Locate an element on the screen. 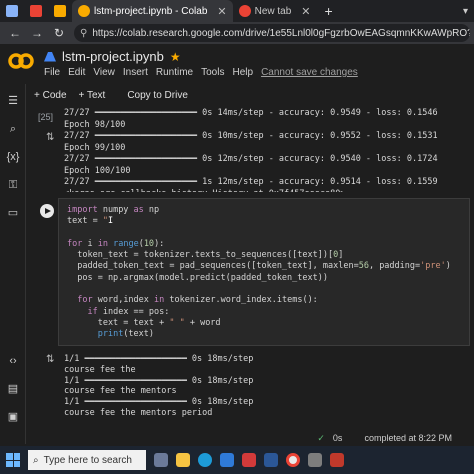  taskbar-search-input: ⌕ Type here to search is located at coordinates (87, 460).